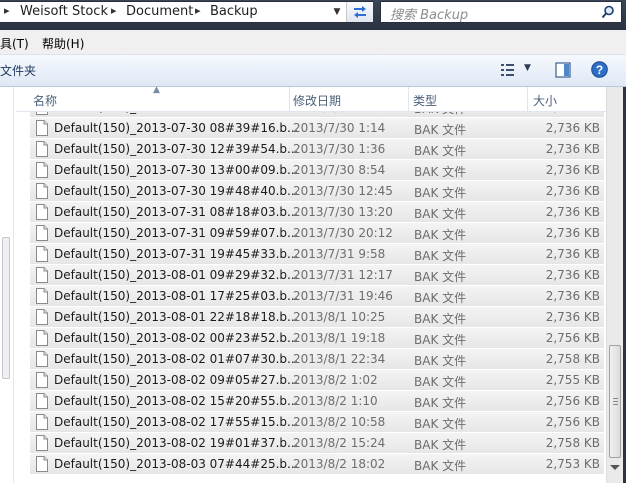 This screenshot has height=483, width=626. I want to click on thumb-grip, so click(615, 401).